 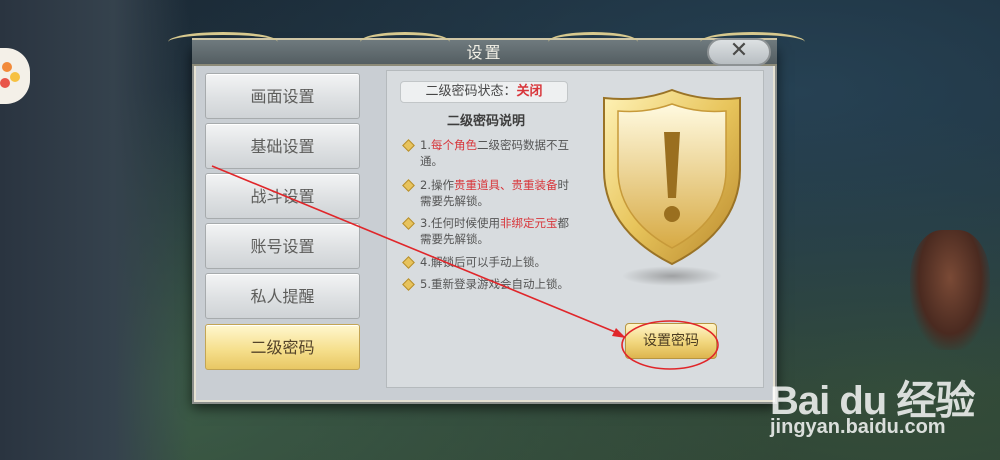 I want to click on sidebar-item-reminders: 私人提醒, so click(x=282, y=296).